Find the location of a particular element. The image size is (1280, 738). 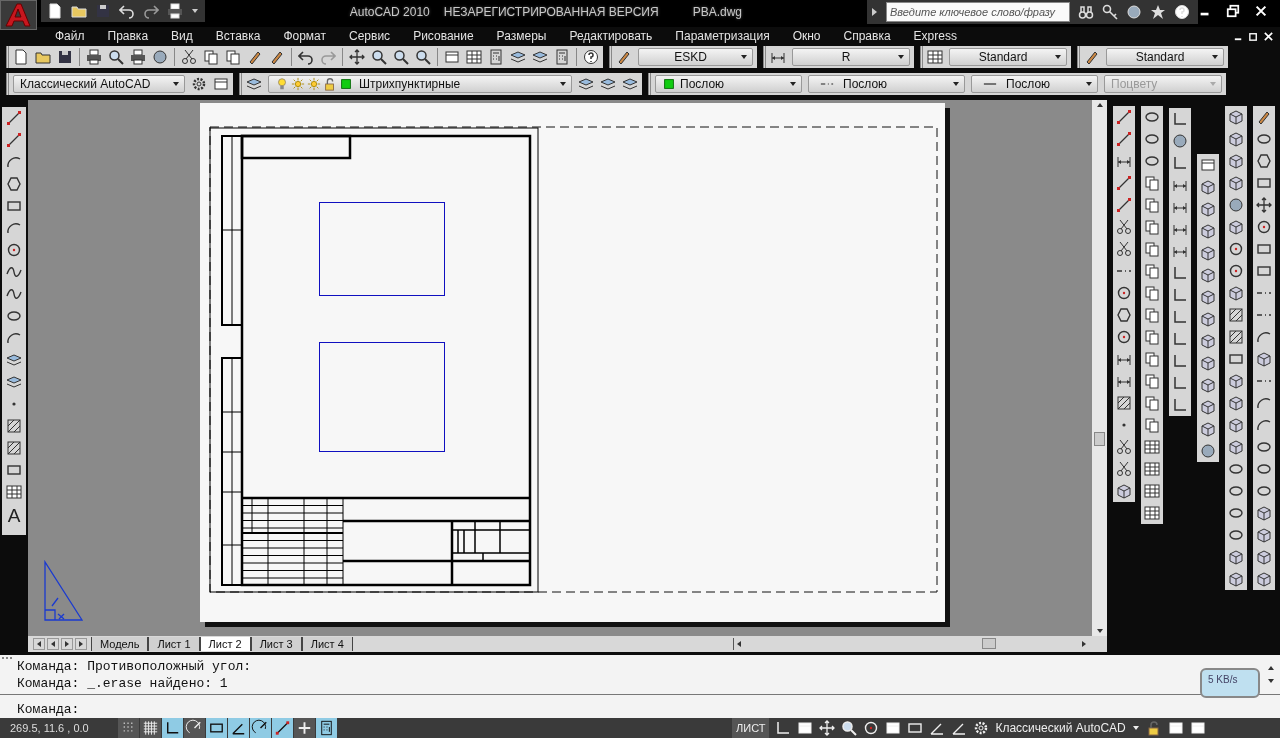

polar-toggle is located at coordinates (194, 728).